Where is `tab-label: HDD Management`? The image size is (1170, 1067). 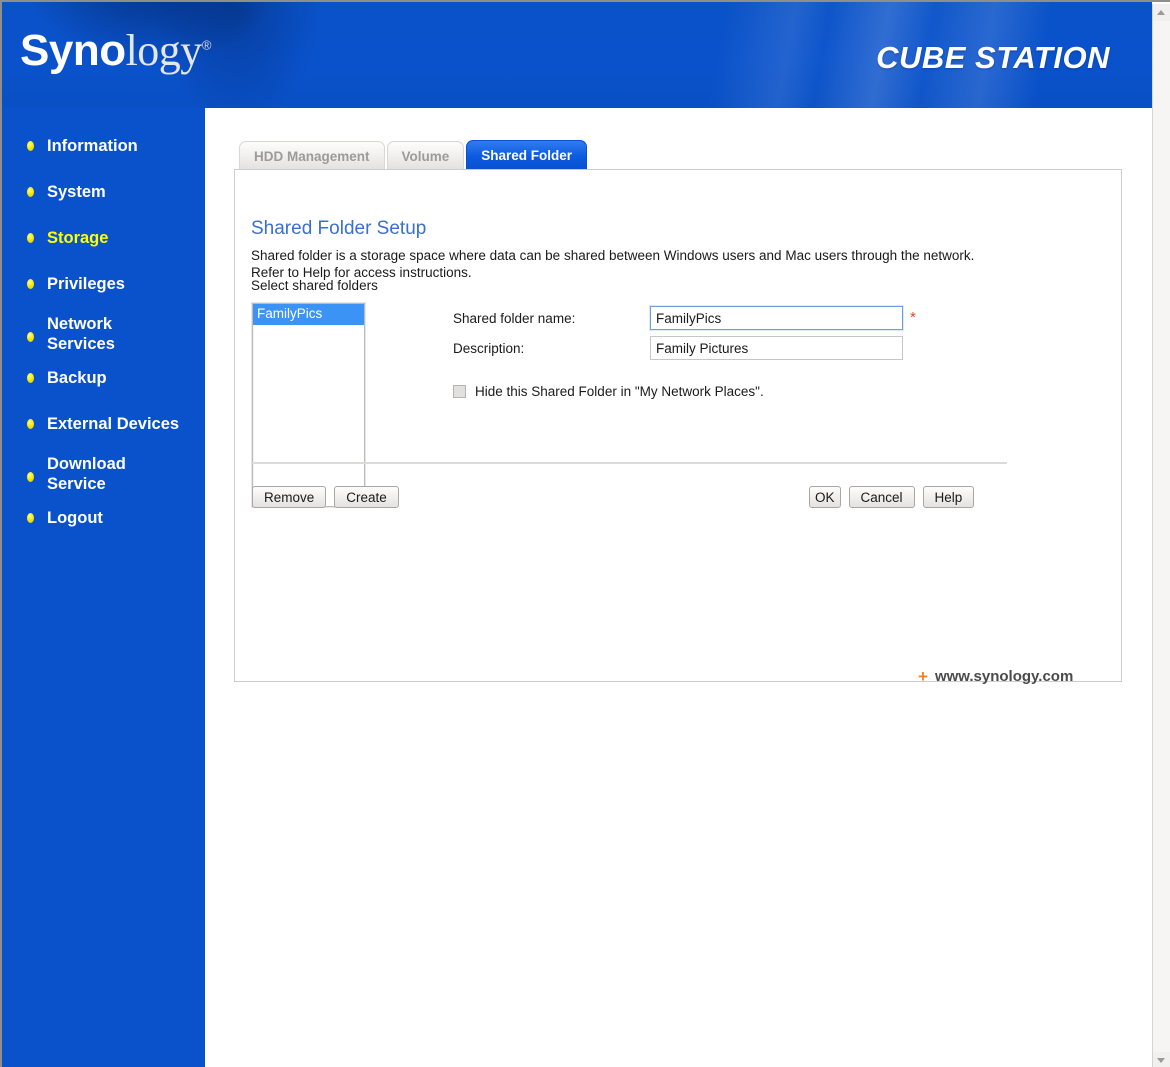
tab-label: HDD Management is located at coordinates (312, 156).